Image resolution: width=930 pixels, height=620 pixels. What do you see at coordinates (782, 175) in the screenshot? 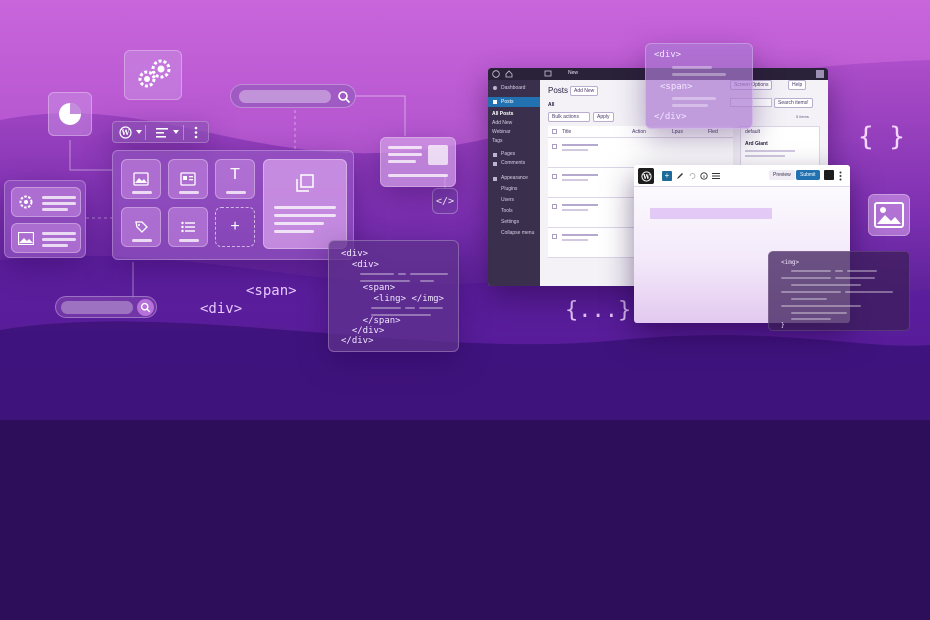
I see `preview-button: Preview` at bounding box center [782, 175].